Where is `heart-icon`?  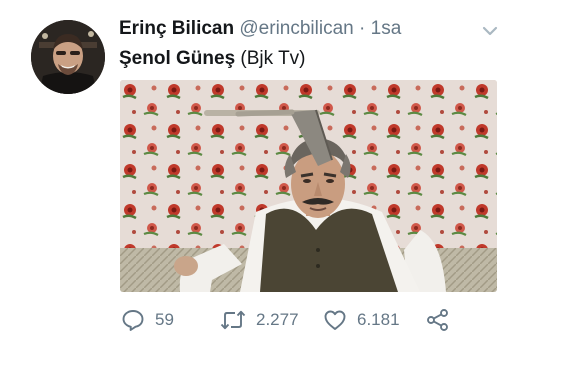 heart-icon is located at coordinates (335, 320).